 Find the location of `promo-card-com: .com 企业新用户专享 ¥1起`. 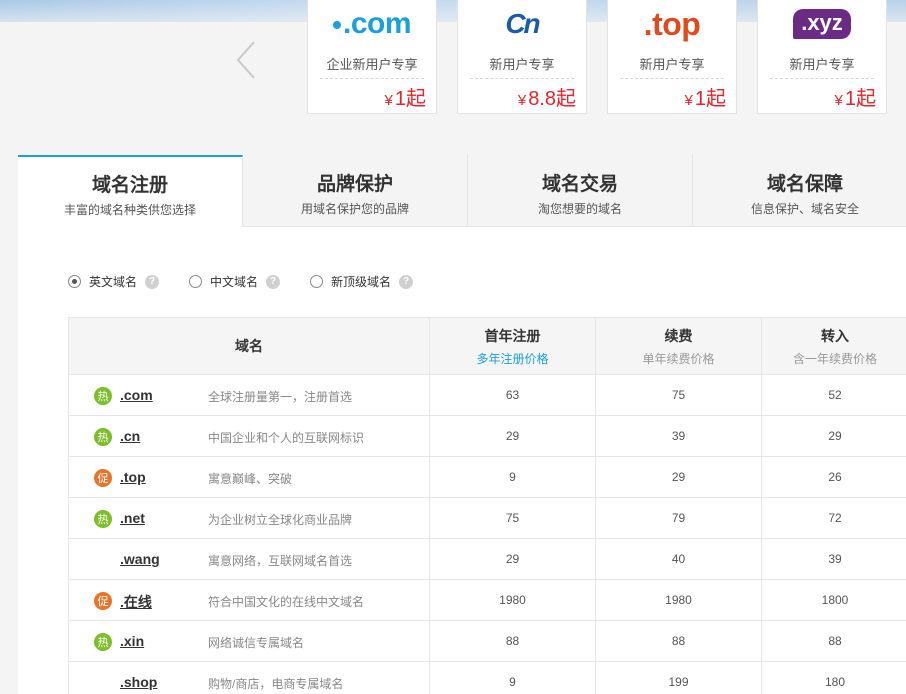

promo-card-com: .com 企业新用户专享 ¥1起 is located at coordinates (372, 57).